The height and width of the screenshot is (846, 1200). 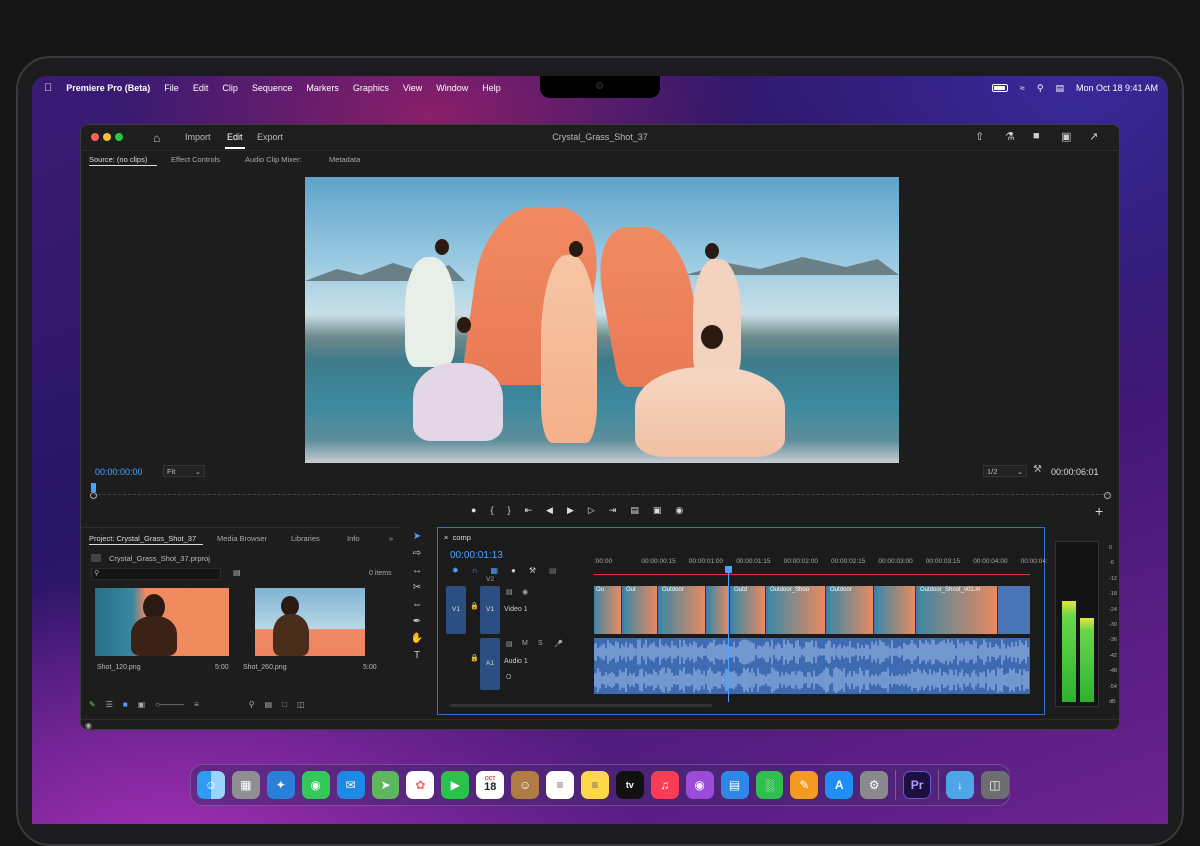 I want to click on hand-tool-icon: ✋, so click(x=417, y=638).